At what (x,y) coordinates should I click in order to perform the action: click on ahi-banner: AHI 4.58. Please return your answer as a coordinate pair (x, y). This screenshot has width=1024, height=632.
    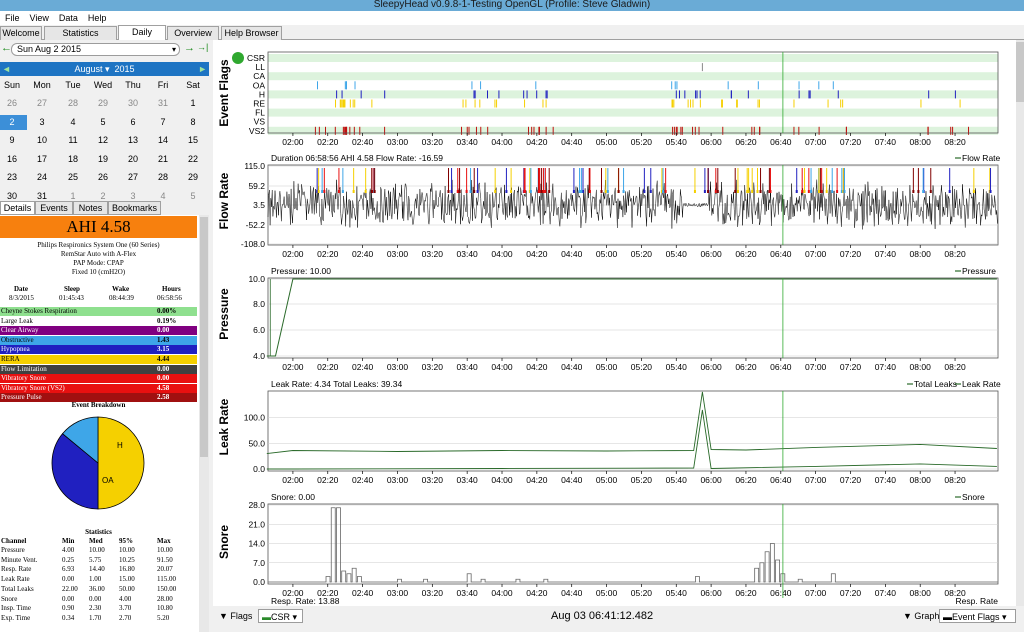
    Looking at the image, I should click on (98, 227).